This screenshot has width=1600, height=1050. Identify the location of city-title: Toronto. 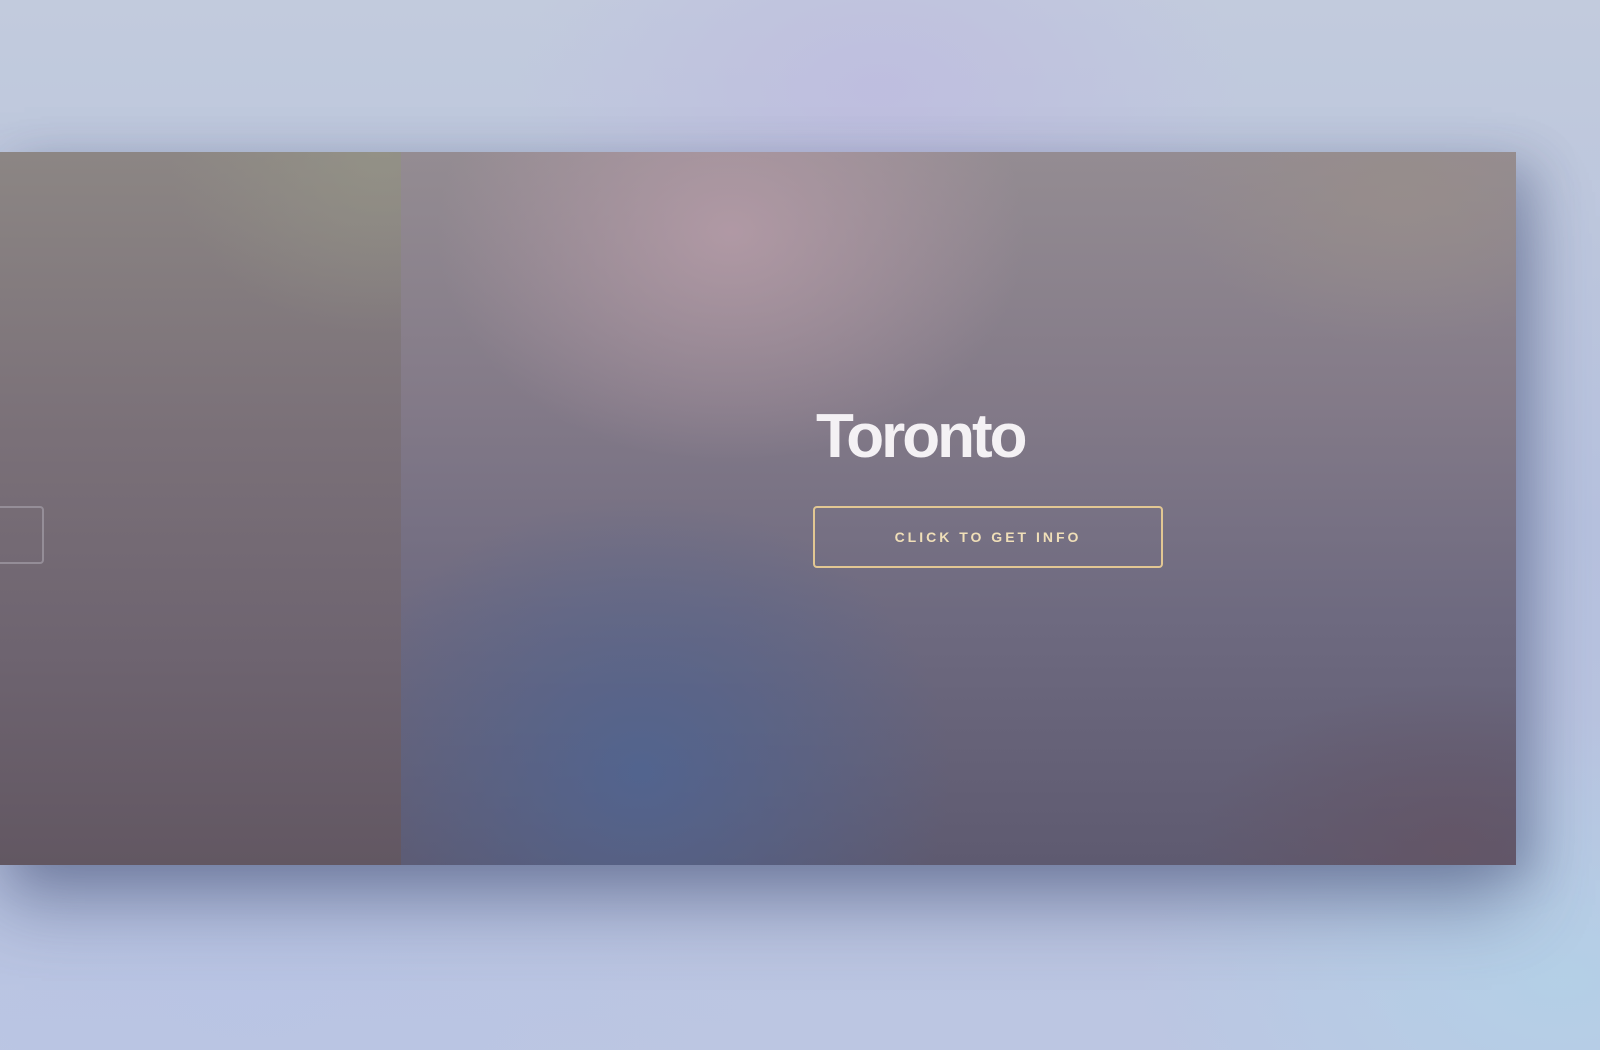
(922, 436).